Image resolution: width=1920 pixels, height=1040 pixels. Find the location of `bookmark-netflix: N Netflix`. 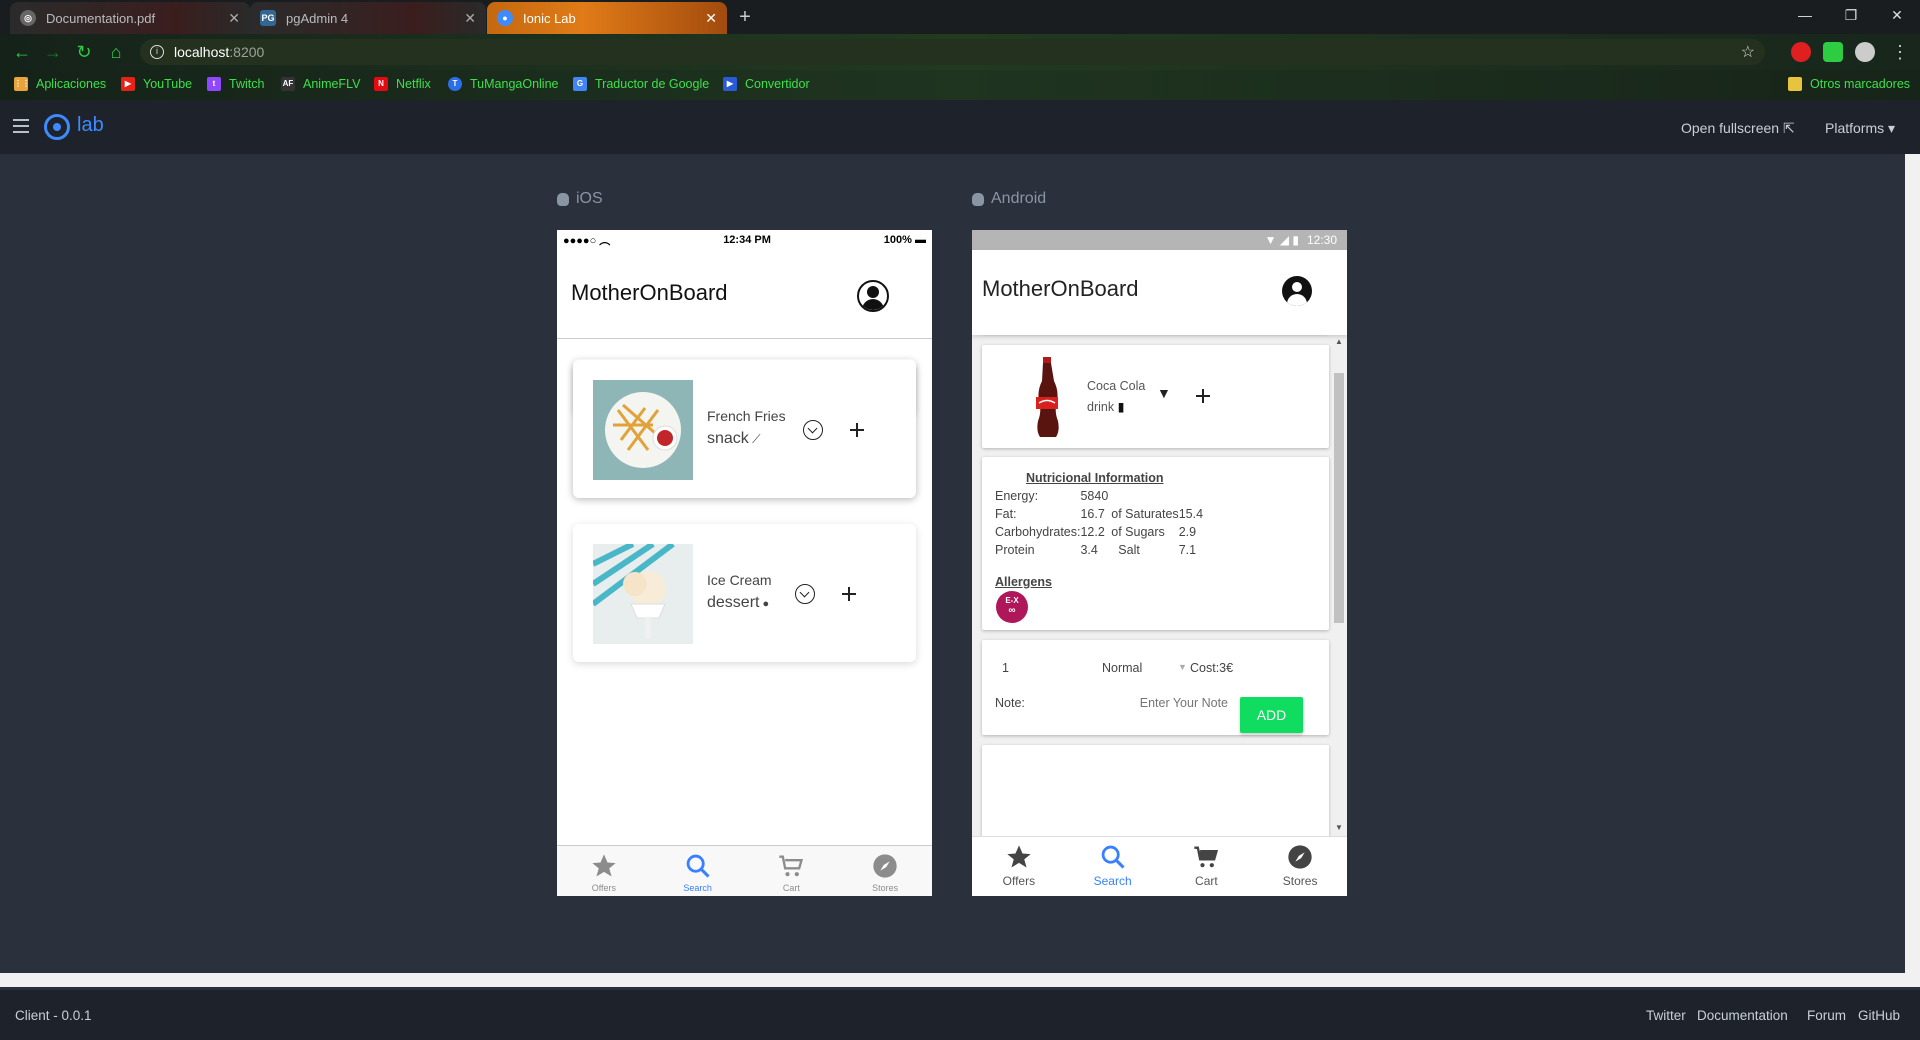

bookmark-netflix: N Netflix is located at coordinates (402, 84).